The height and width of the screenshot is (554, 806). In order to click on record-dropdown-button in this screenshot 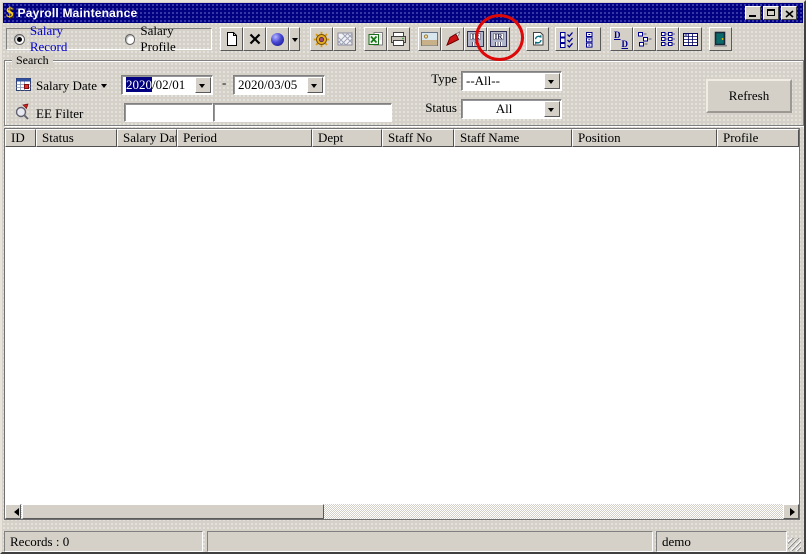, I will do `click(294, 39)`.